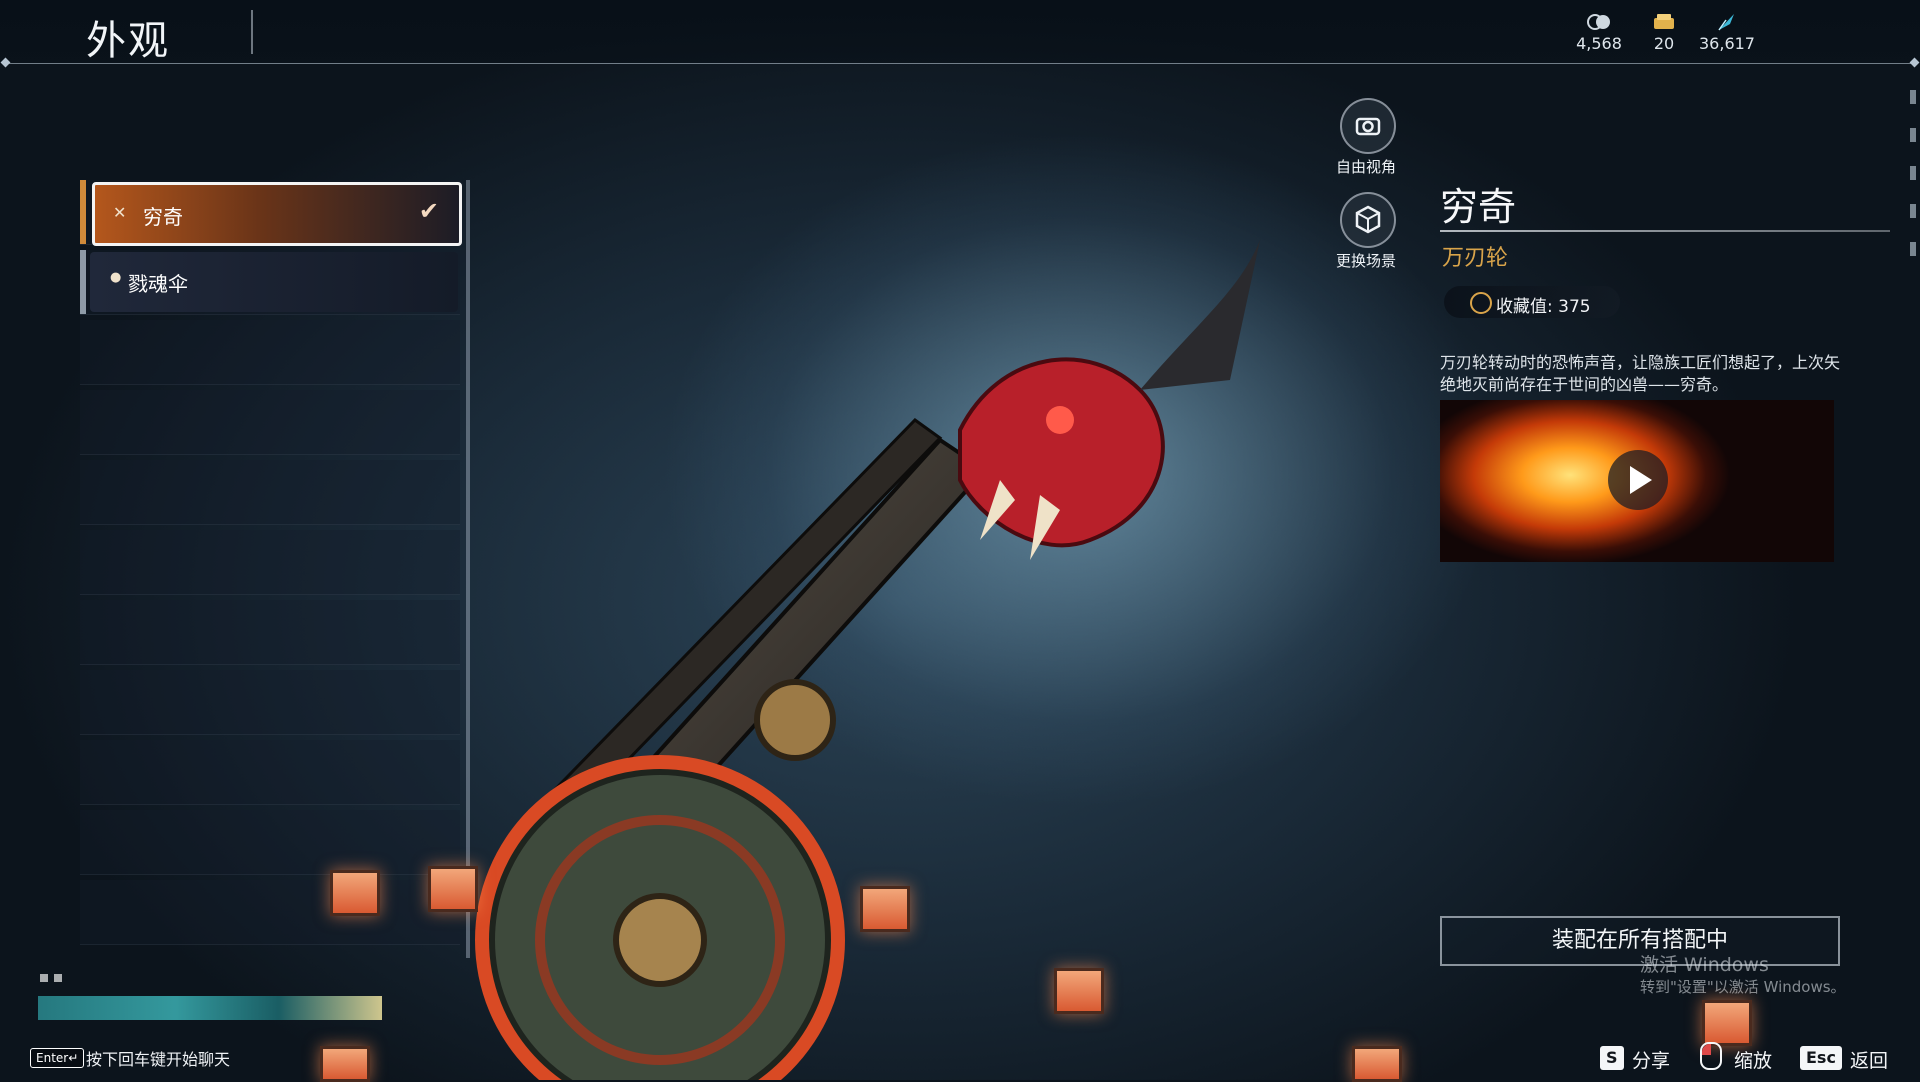 The image size is (1920, 1082). Describe the element at coordinates (1478, 207) in the screenshot. I see `weapon-name: 穷奇` at that location.